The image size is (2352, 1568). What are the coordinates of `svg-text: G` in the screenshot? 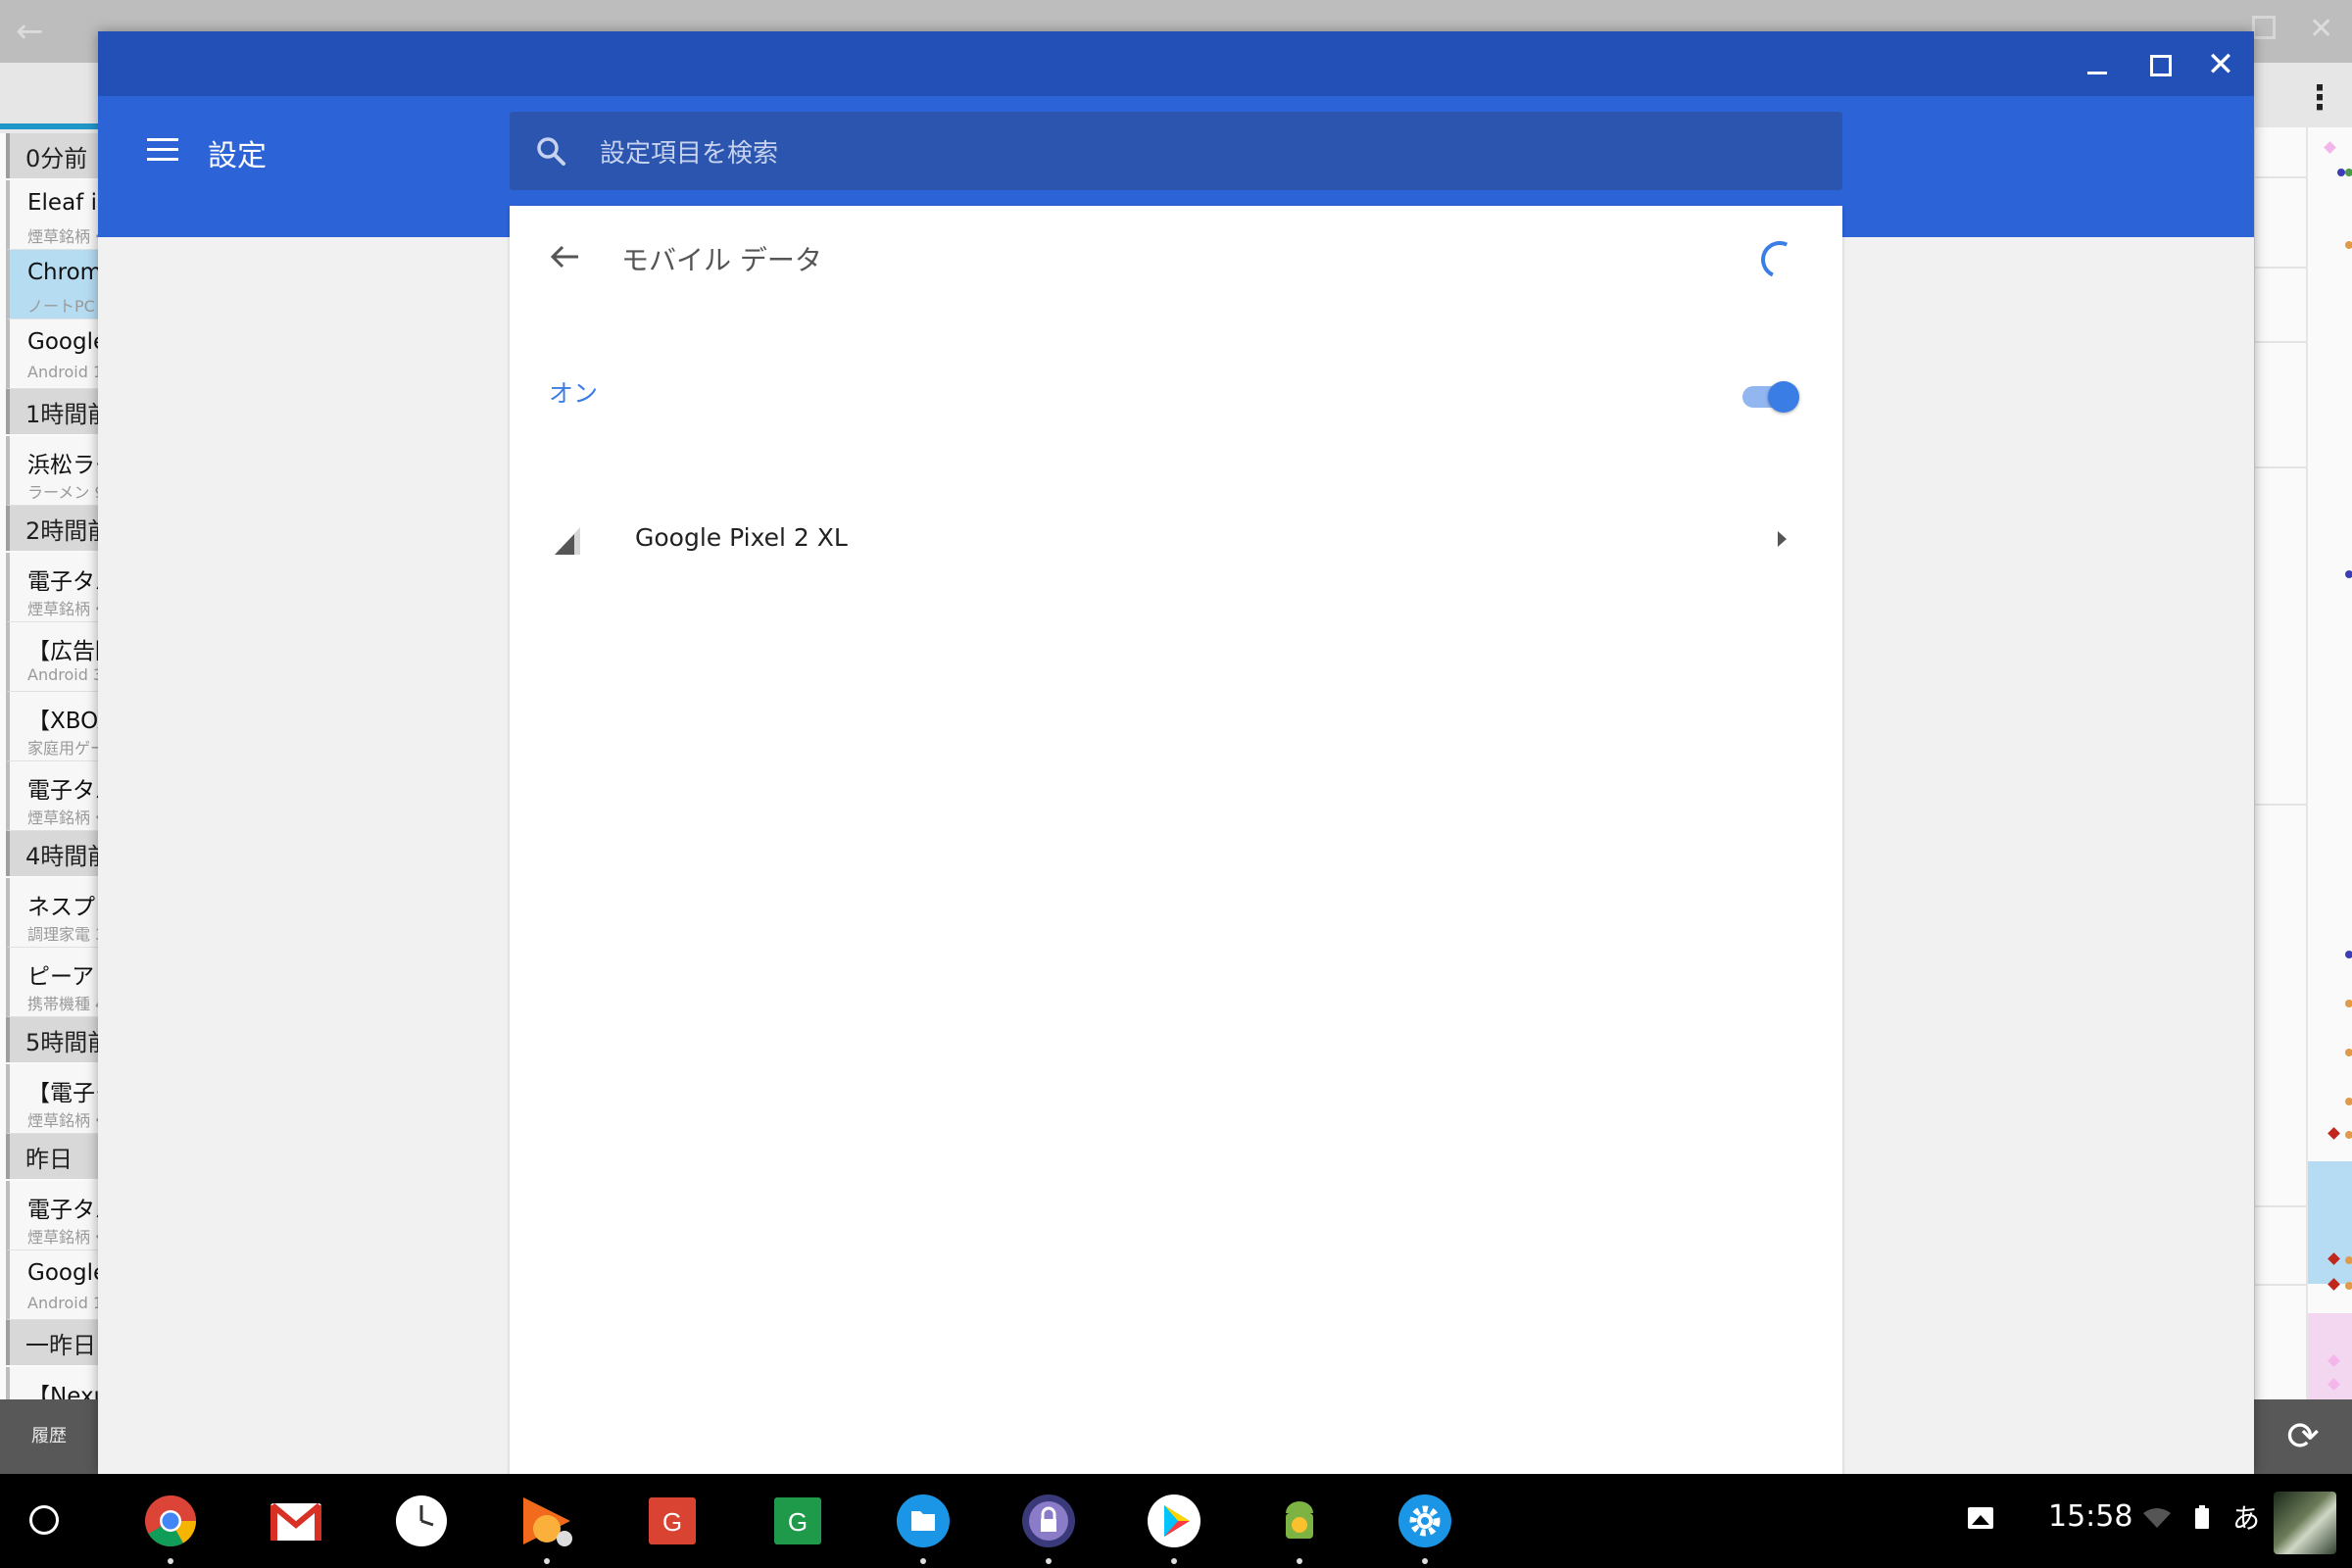 It's located at (672, 1522).